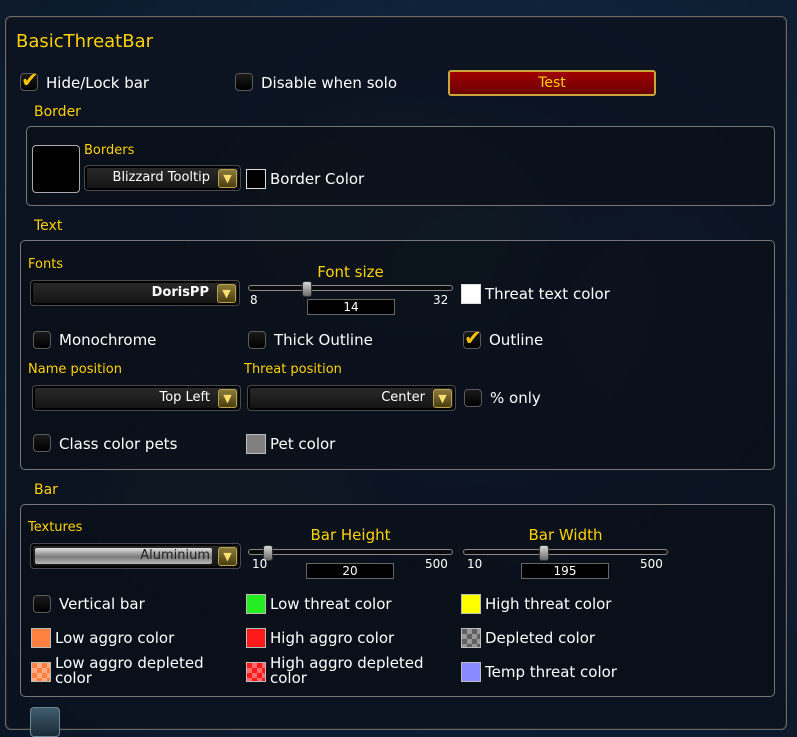  Describe the element at coordinates (547, 294) in the screenshot. I see `threat-text-color-label: Threat text color` at that location.